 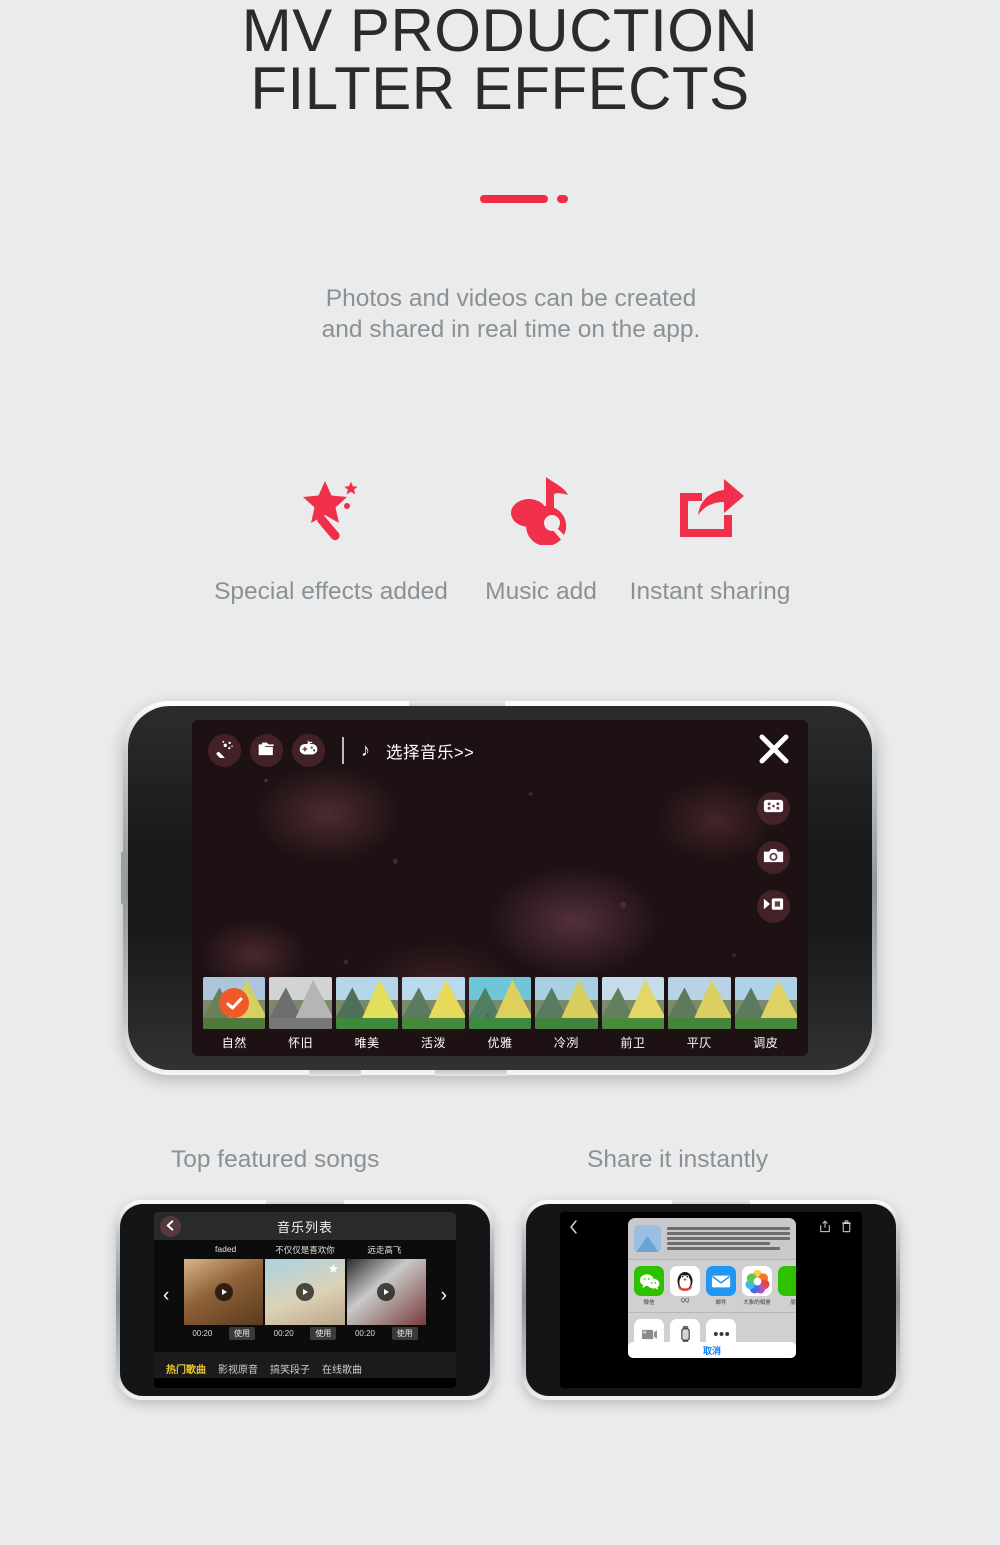 I want to click on accent-divider, so click(x=500, y=199).